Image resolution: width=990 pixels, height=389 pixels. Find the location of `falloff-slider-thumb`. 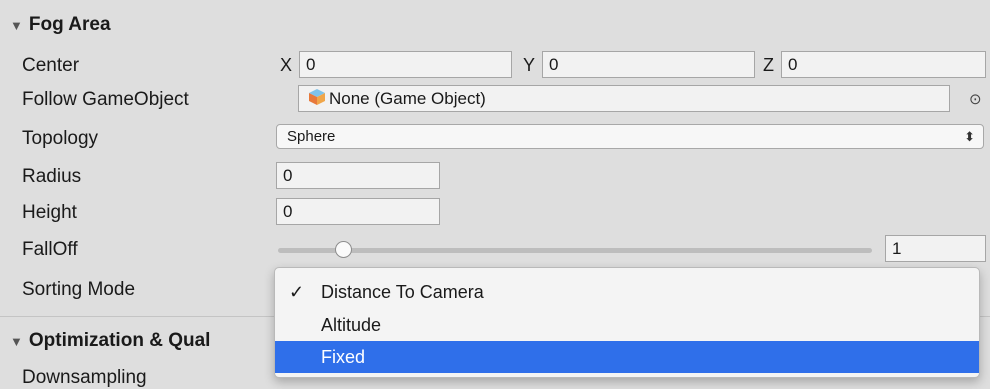

falloff-slider-thumb is located at coordinates (343, 249).